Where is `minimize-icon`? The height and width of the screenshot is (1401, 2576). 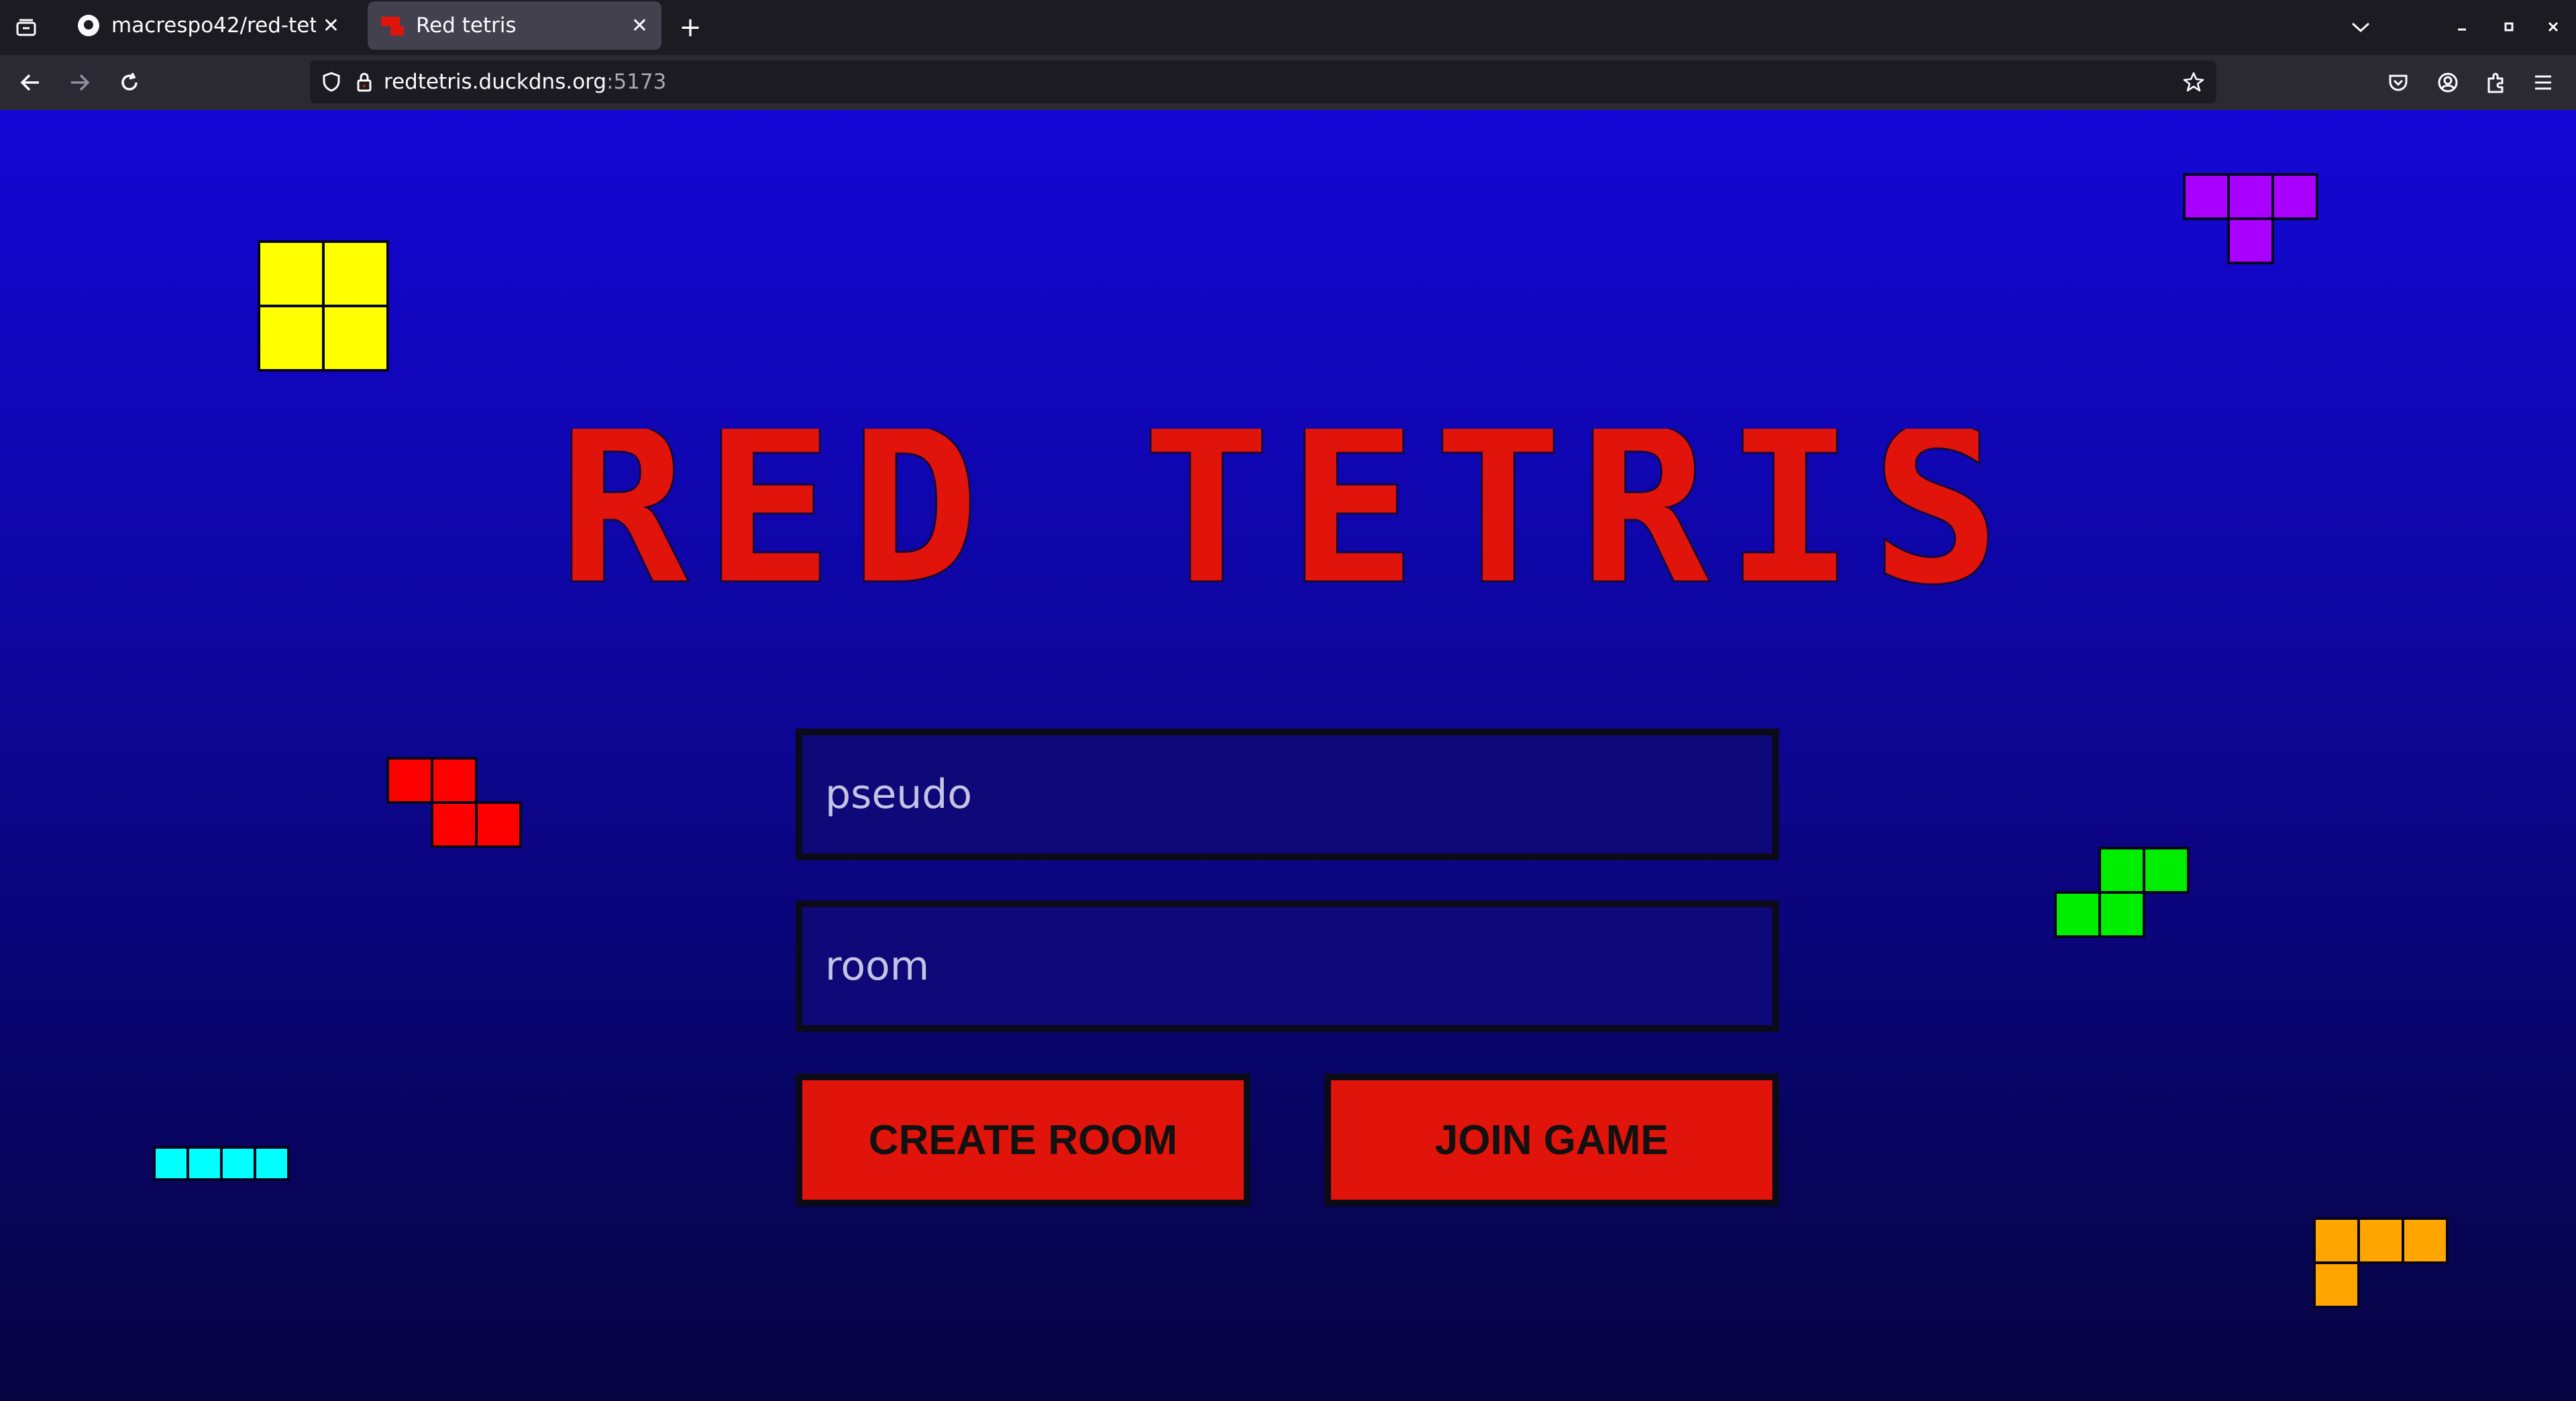 minimize-icon is located at coordinates (2462, 27).